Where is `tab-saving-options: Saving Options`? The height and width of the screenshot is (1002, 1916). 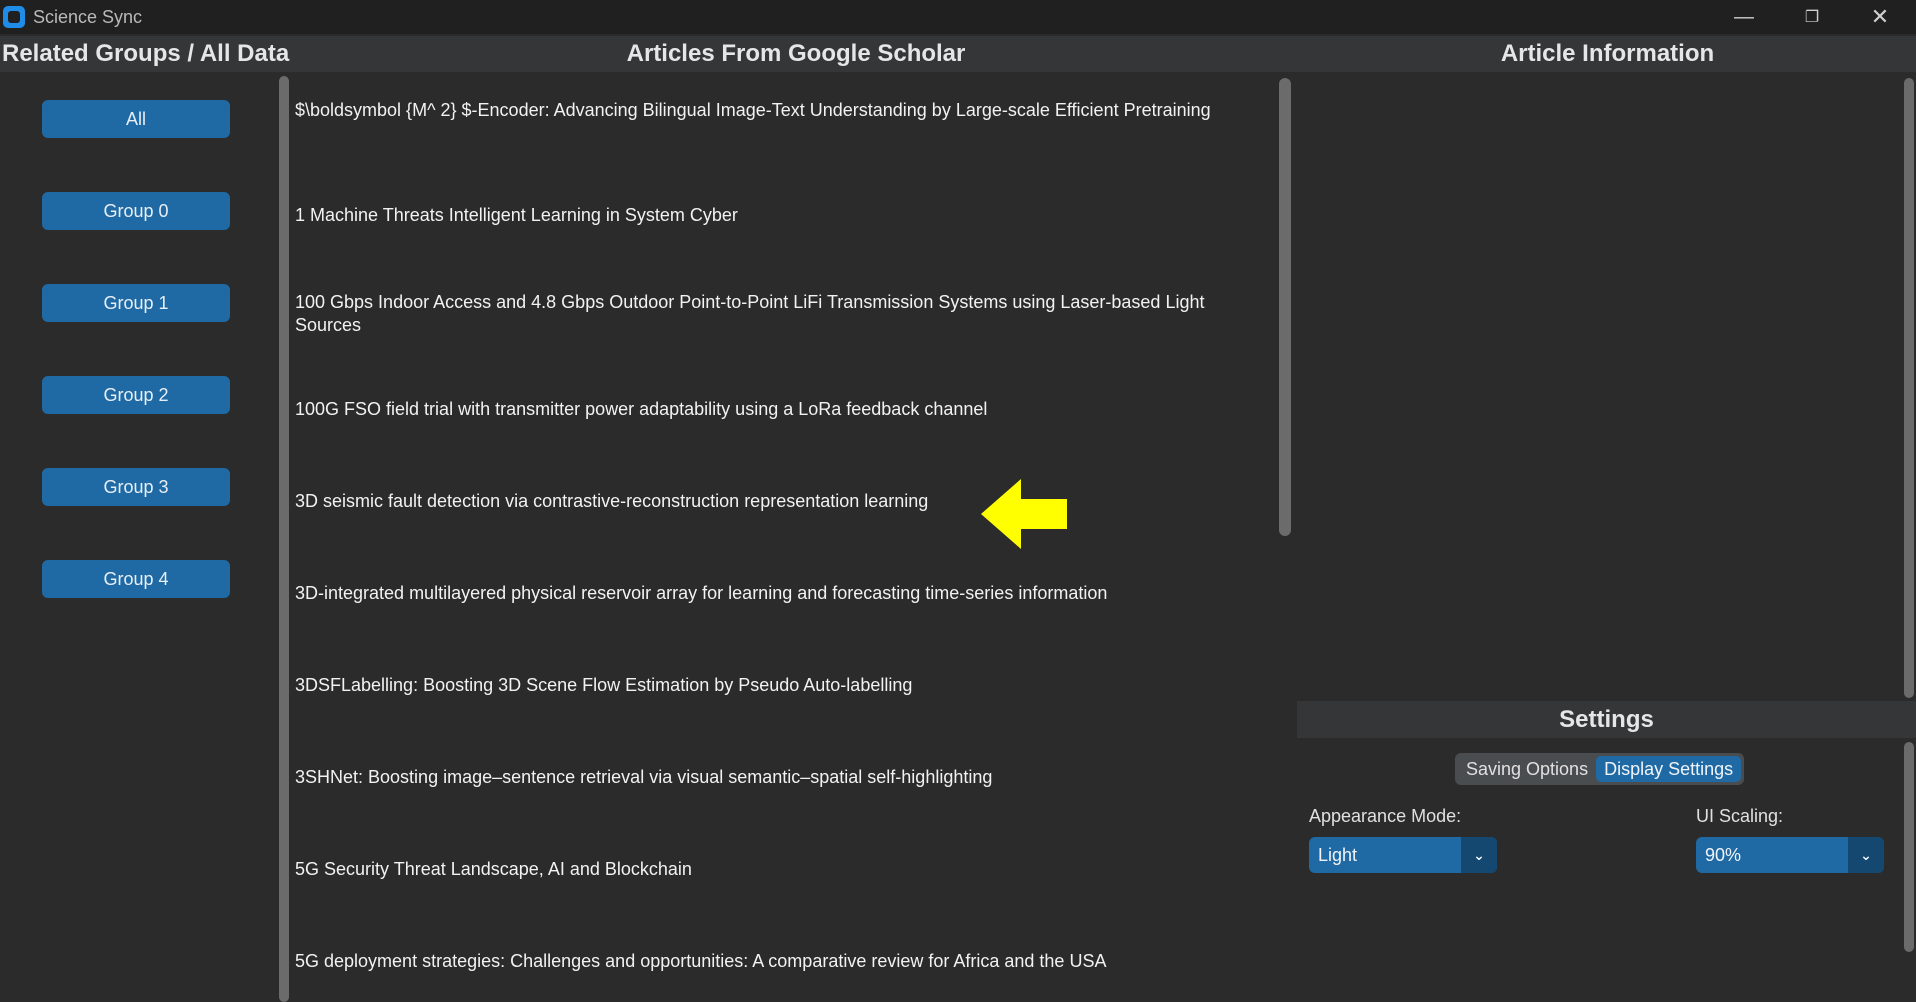
tab-saving-options: Saving Options is located at coordinates (1527, 769).